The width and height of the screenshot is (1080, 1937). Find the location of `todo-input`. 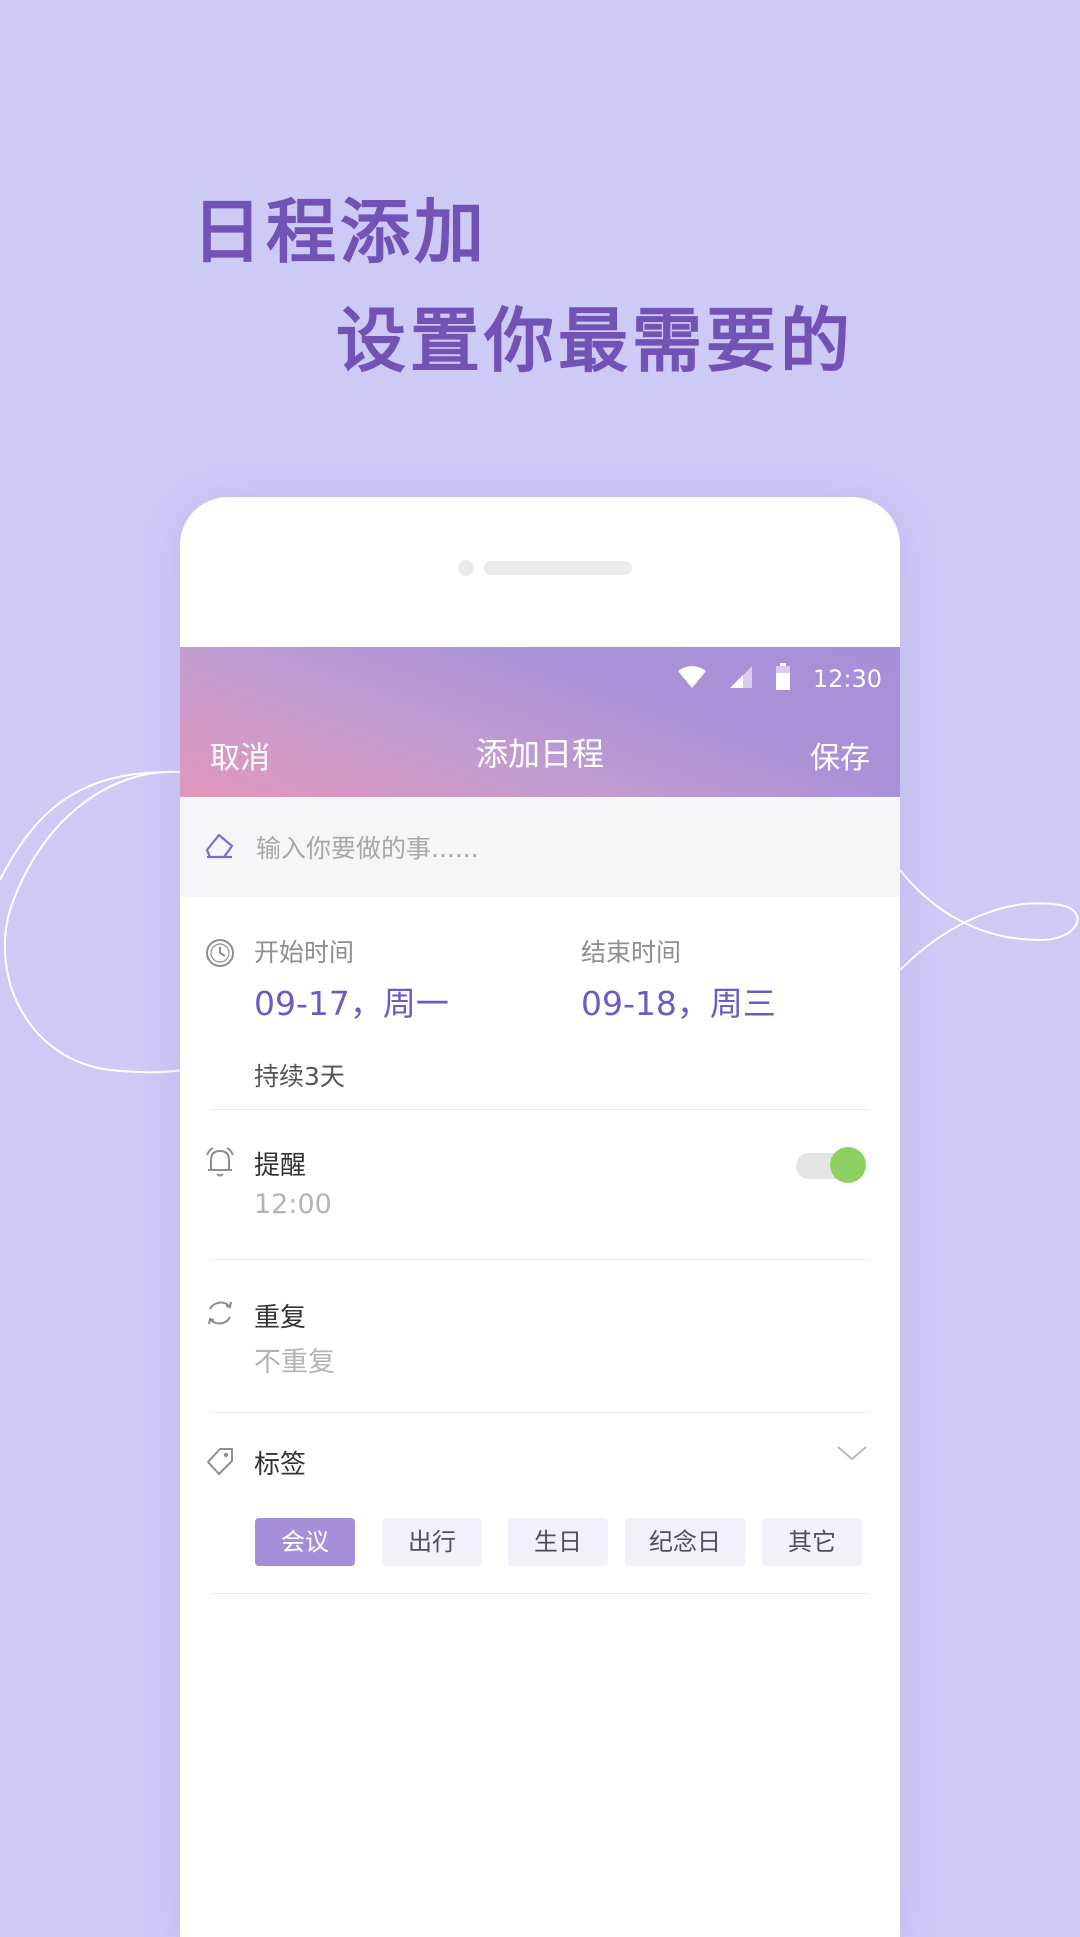

todo-input is located at coordinates (556, 848).